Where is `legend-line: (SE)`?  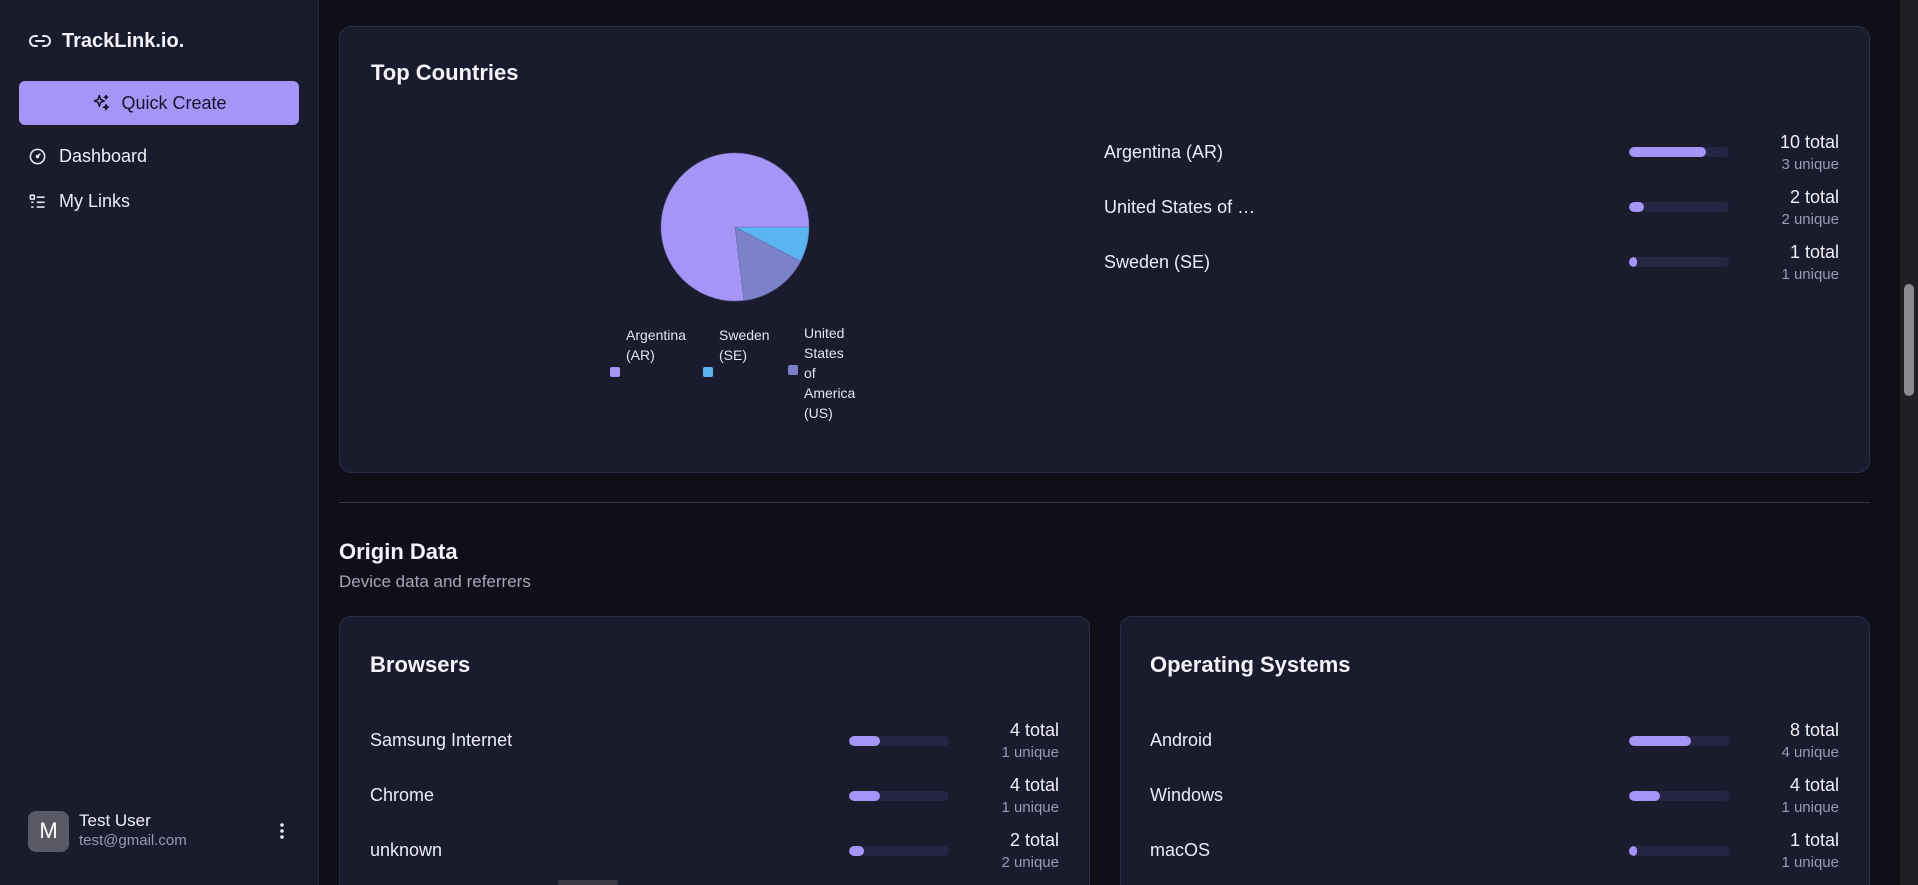 legend-line: (SE) is located at coordinates (733, 355).